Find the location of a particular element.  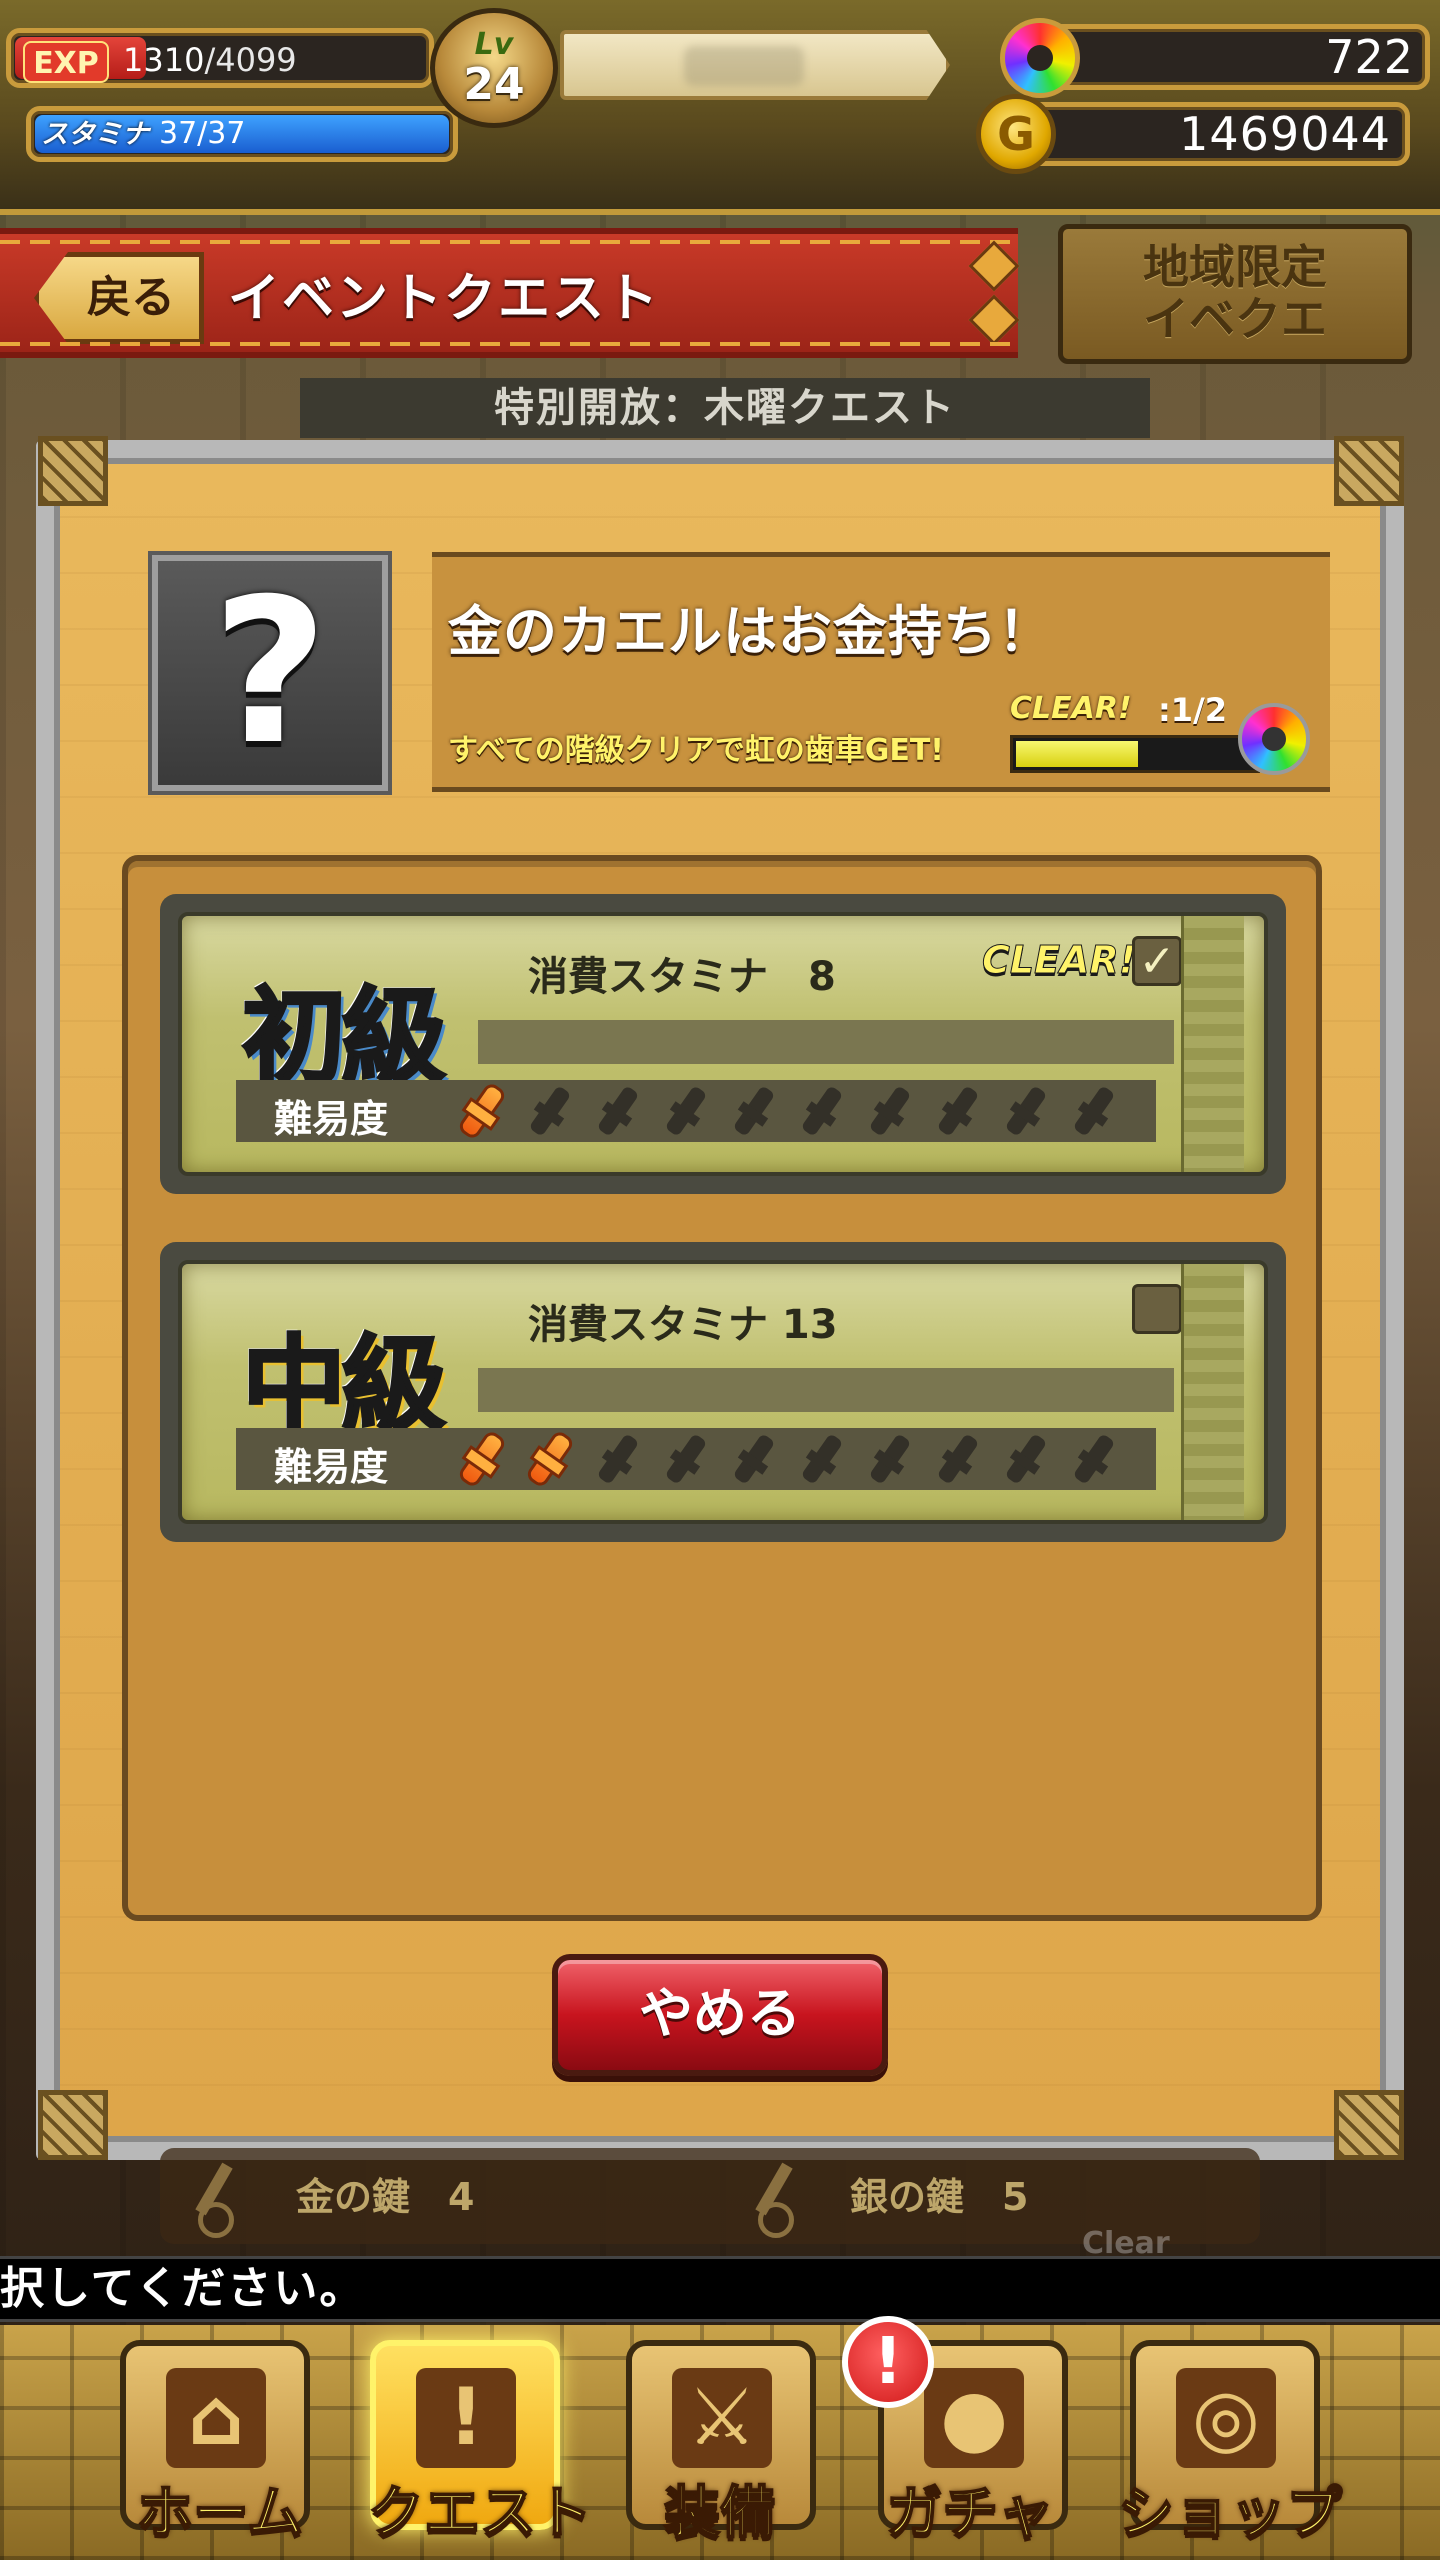

clear-checkbox: ✓ is located at coordinates (1157, 961).